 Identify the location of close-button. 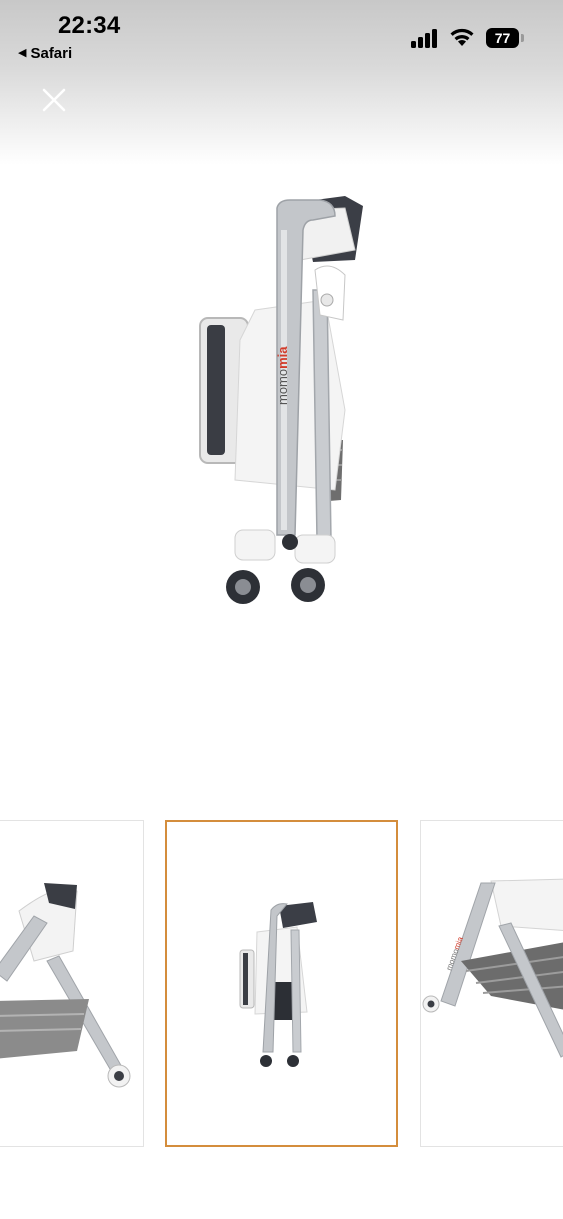
(54, 100).